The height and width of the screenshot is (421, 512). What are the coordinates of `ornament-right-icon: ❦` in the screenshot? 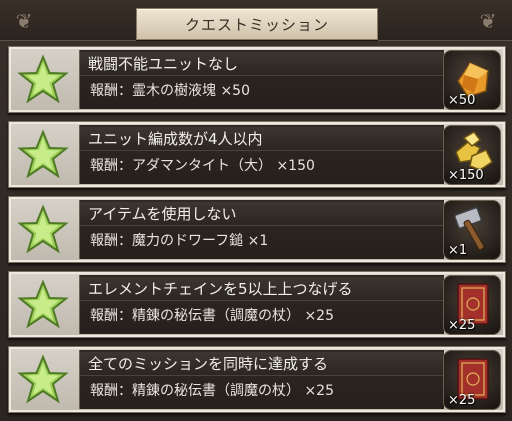 It's located at (488, 21).